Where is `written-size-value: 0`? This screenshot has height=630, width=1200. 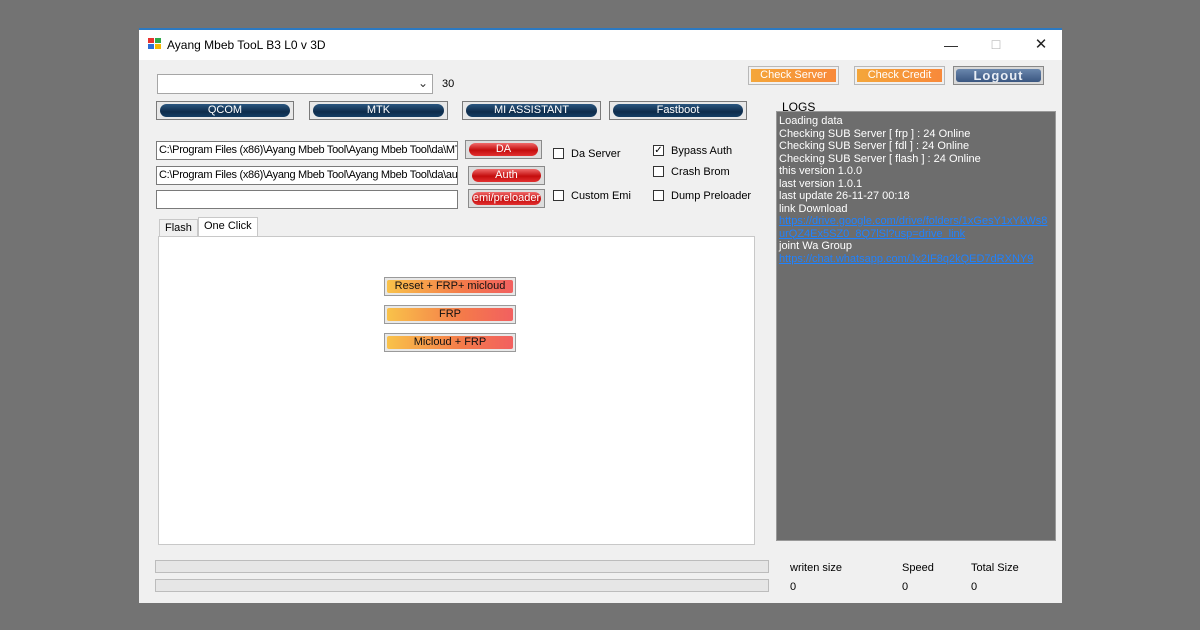
written-size-value: 0 is located at coordinates (793, 587).